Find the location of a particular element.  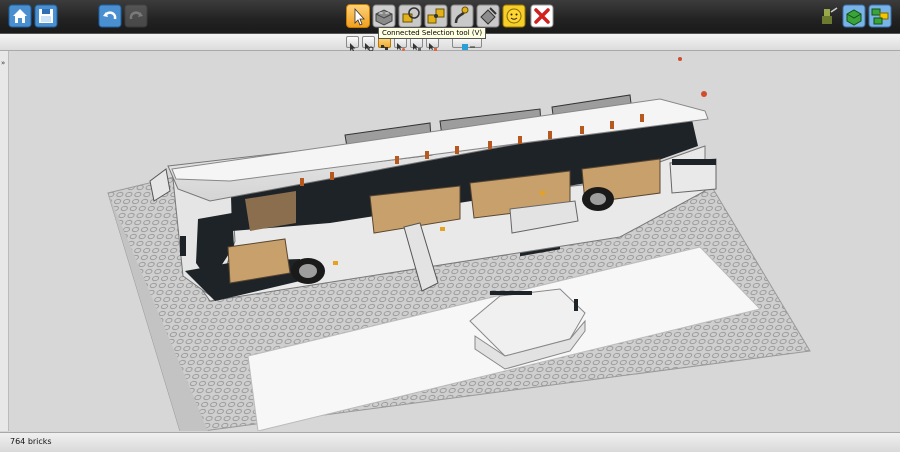

delete-x-icon is located at coordinates (542, 16).